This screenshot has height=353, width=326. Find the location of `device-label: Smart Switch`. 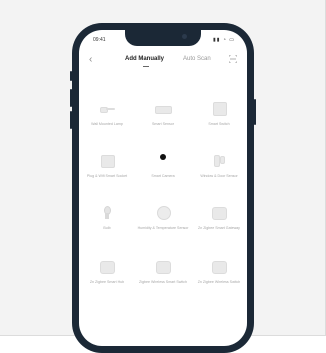

device-label: Smart Switch is located at coordinates (219, 124).